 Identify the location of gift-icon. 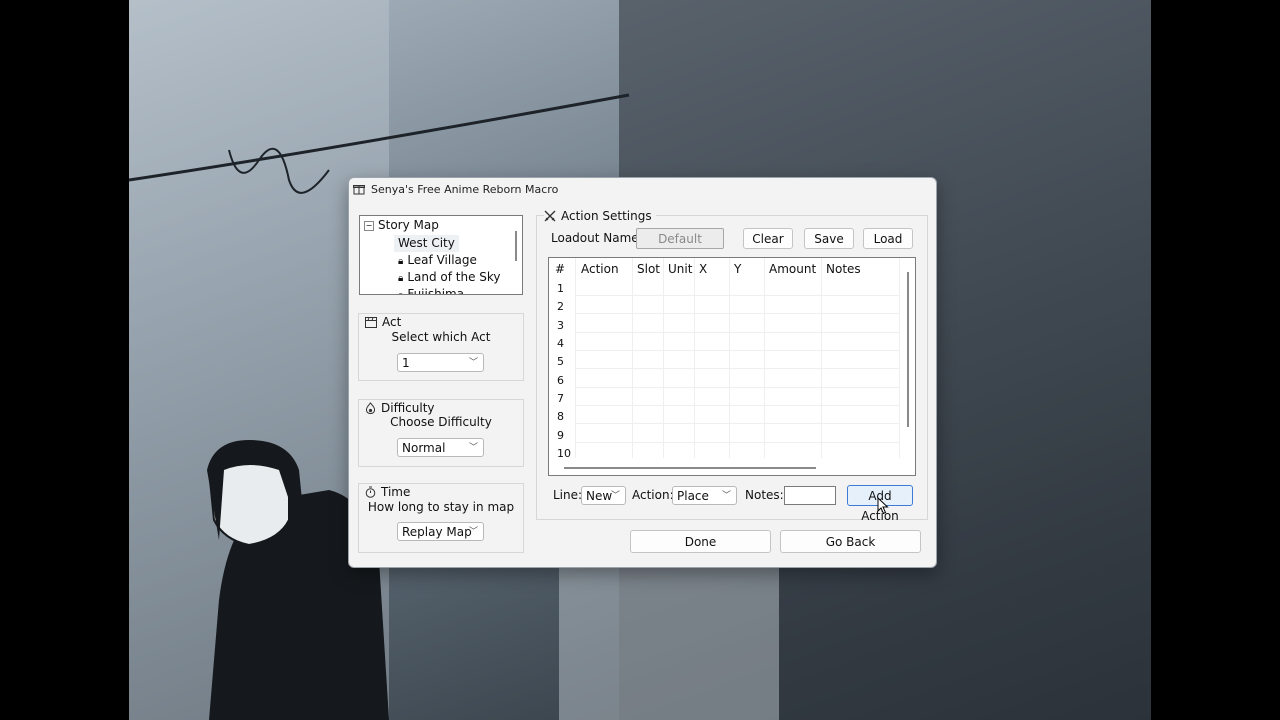
(359, 190).